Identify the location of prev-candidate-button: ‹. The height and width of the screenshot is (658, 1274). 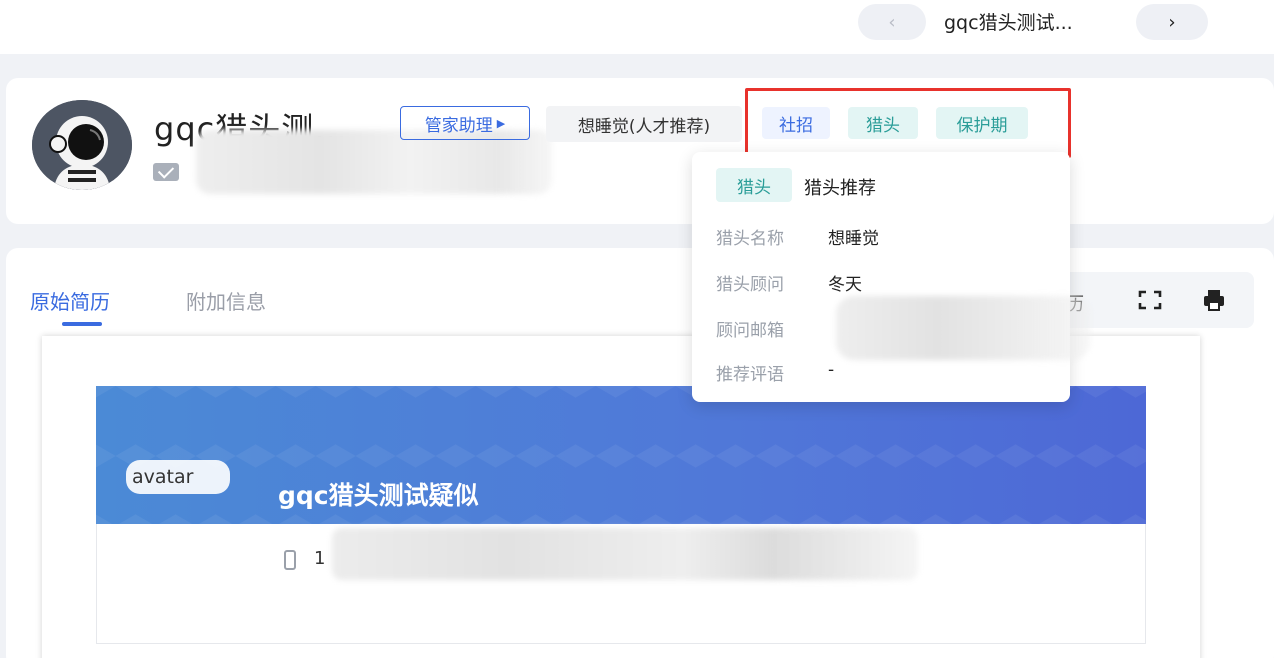
(892, 22).